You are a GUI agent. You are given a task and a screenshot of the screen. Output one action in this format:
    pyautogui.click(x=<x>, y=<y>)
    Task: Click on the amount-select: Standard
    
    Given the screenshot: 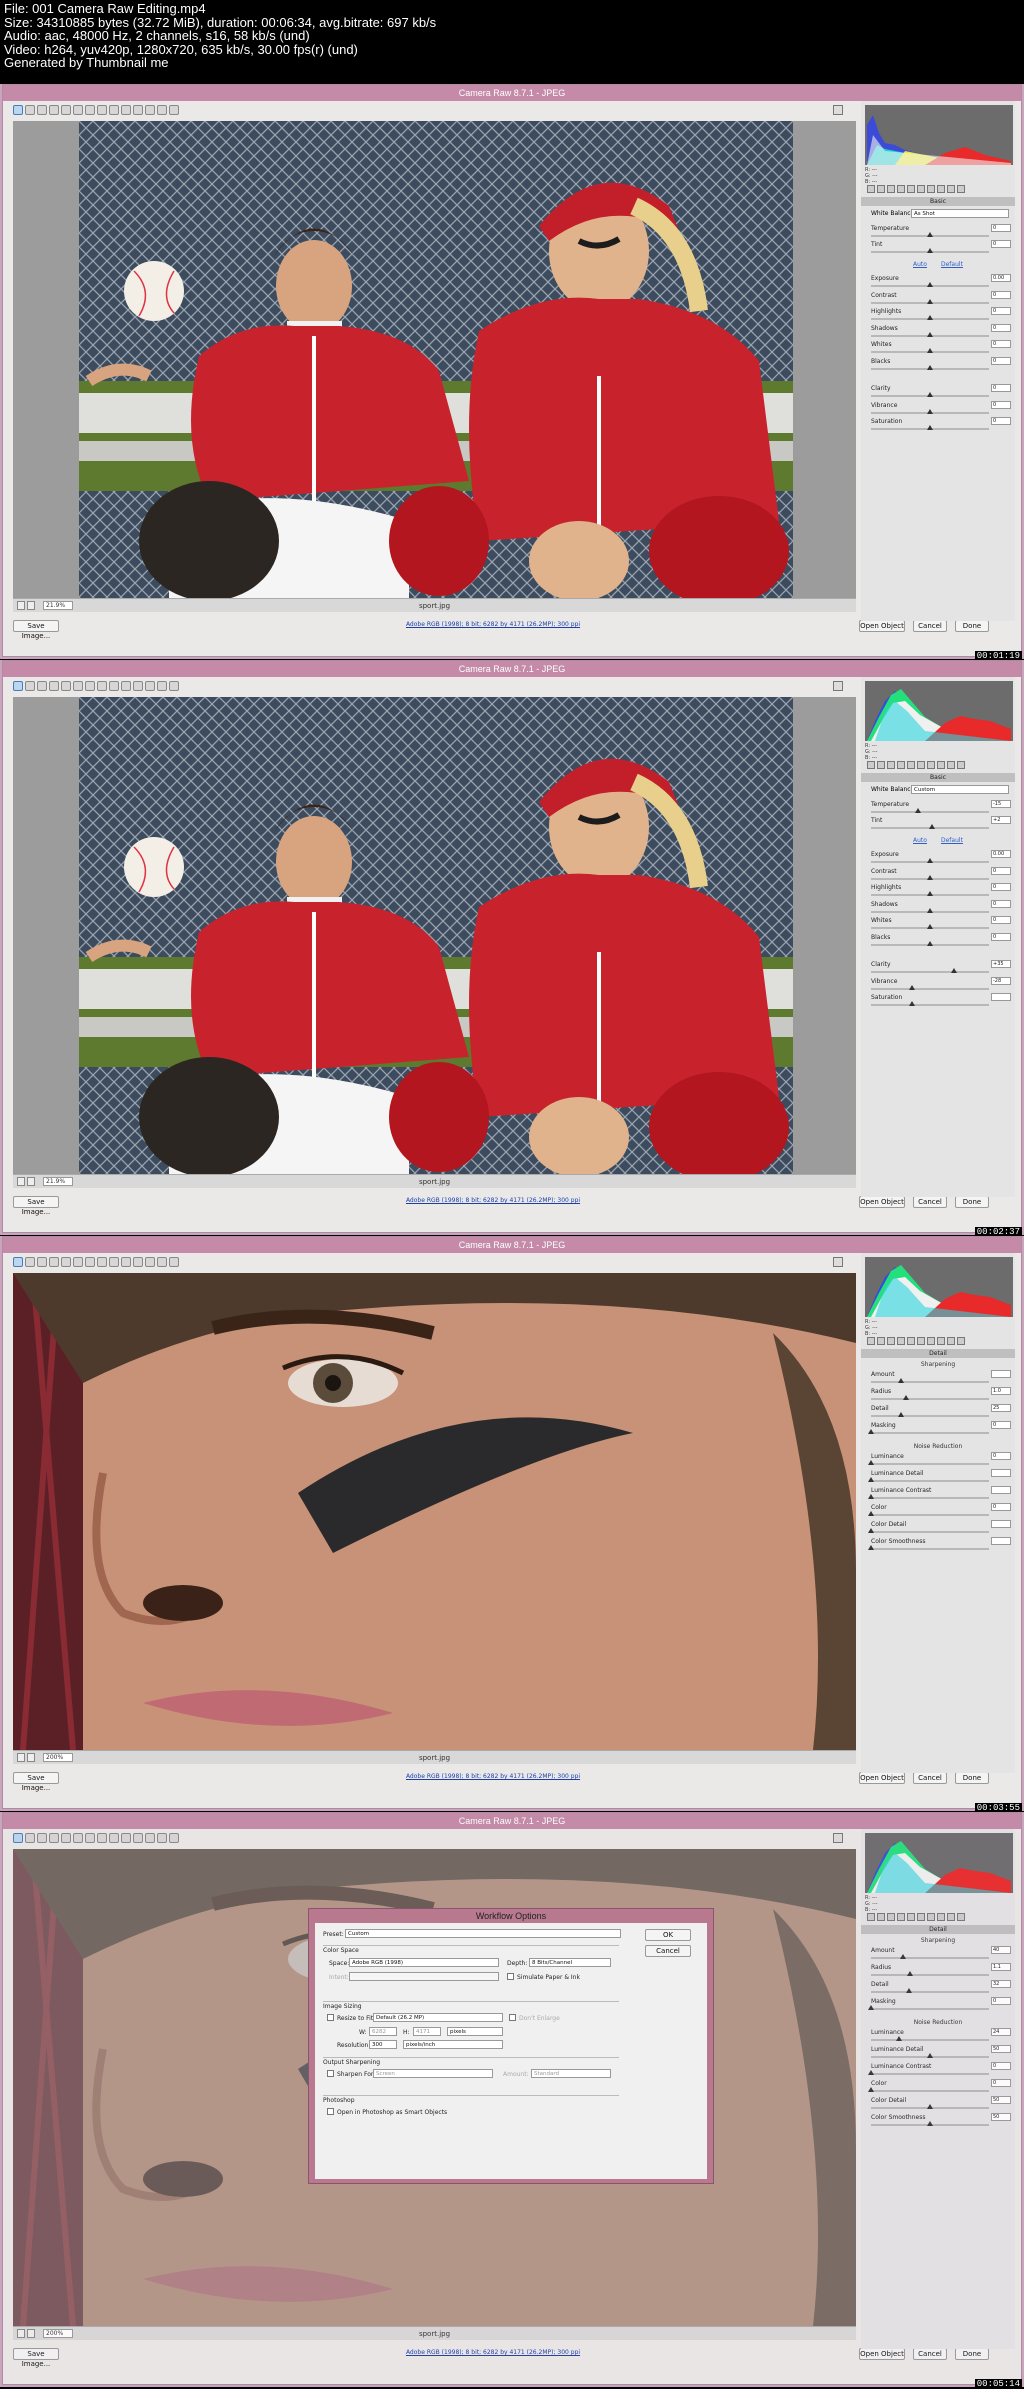 What is the action you would take?
    pyautogui.click(x=571, y=2073)
    